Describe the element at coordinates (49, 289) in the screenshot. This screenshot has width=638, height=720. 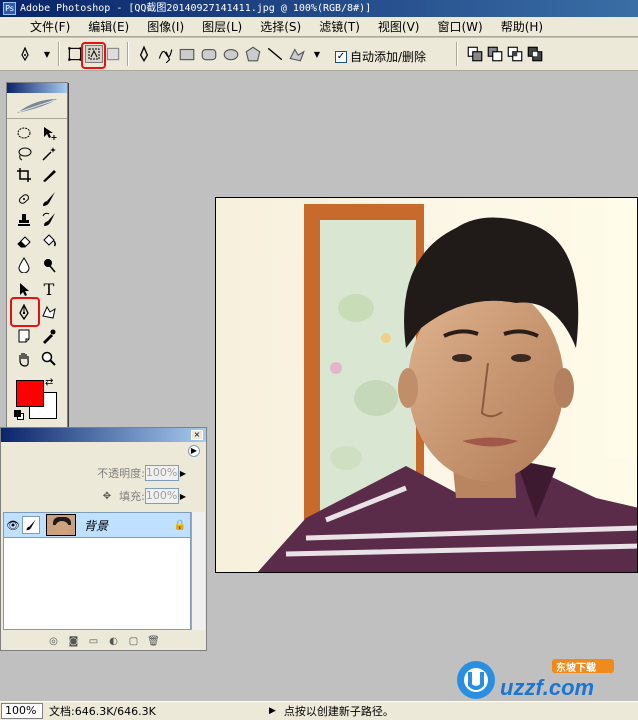
I see `type-tool-icon: T` at that location.